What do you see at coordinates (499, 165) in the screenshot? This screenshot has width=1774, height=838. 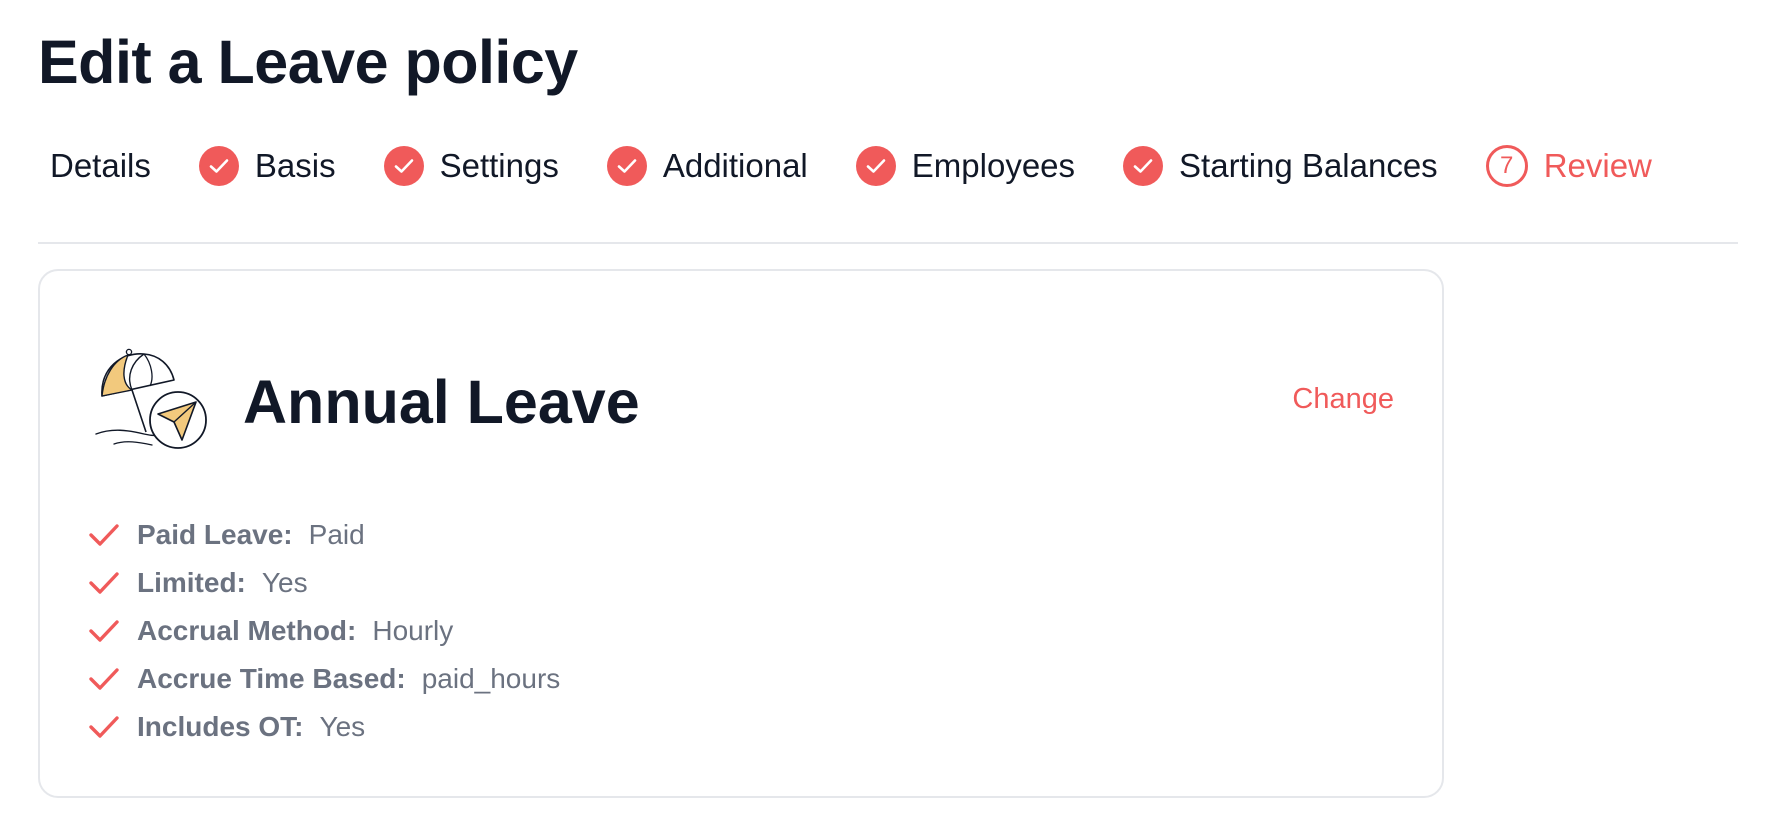 I see `step-label-settings: Settings` at bounding box center [499, 165].